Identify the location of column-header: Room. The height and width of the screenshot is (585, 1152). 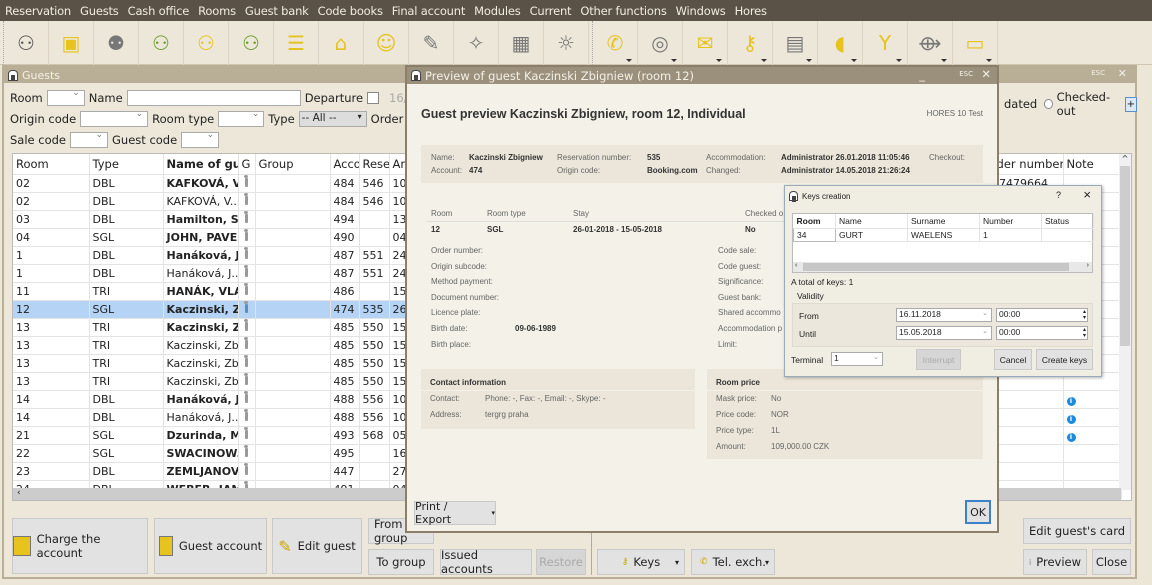
(51, 164).